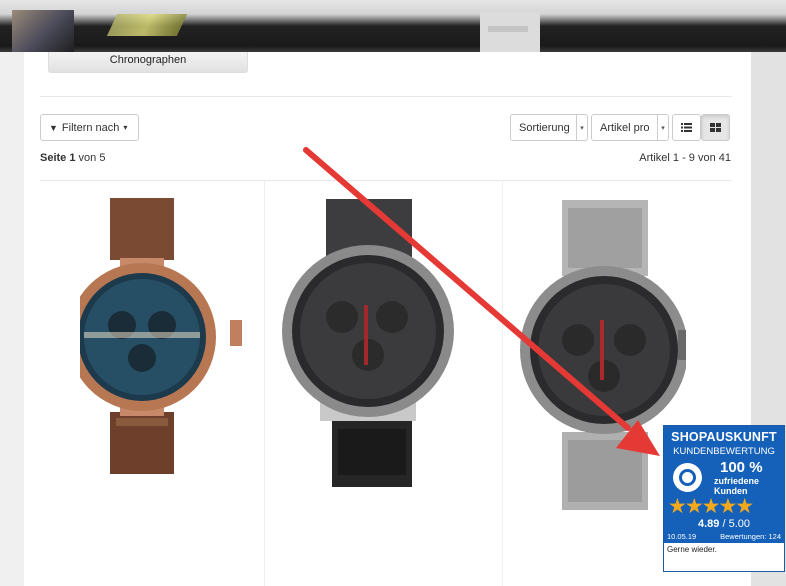 This screenshot has width=786, height=586. Describe the element at coordinates (711, 506) in the screenshot. I see `rating-stars-icon: ★★★★★` at that location.